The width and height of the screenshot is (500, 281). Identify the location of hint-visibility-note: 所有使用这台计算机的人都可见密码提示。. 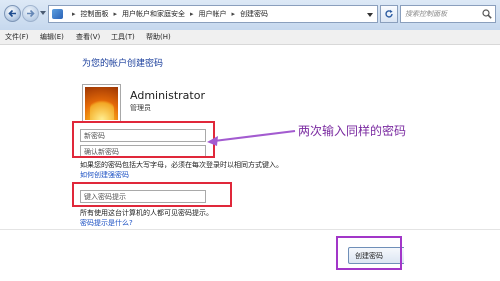
(146, 213).